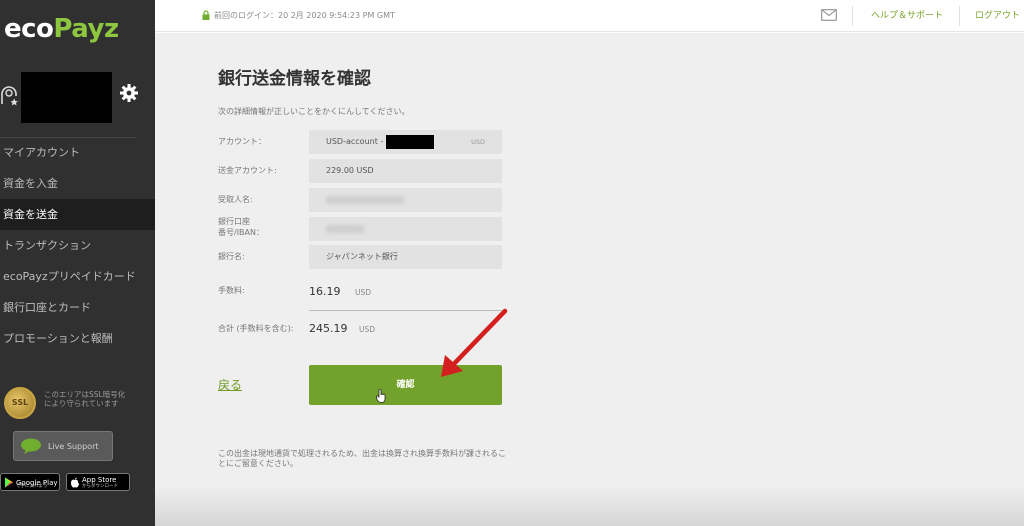 This screenshot has width=1024, height=526. I want to click on app-store-badge: App Store からダウンロード, so click(98, 482).